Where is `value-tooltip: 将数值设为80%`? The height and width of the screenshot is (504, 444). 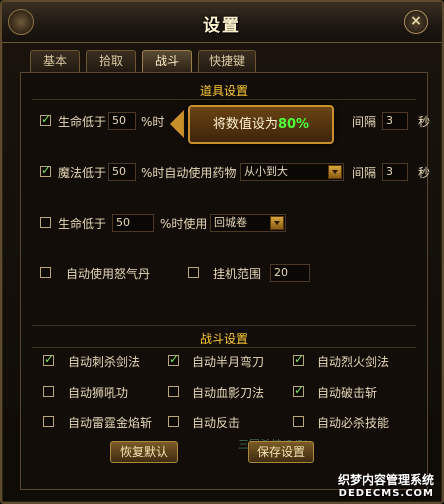 value-tooltip: 将数值设为80% is located at coordinates (261, 124).